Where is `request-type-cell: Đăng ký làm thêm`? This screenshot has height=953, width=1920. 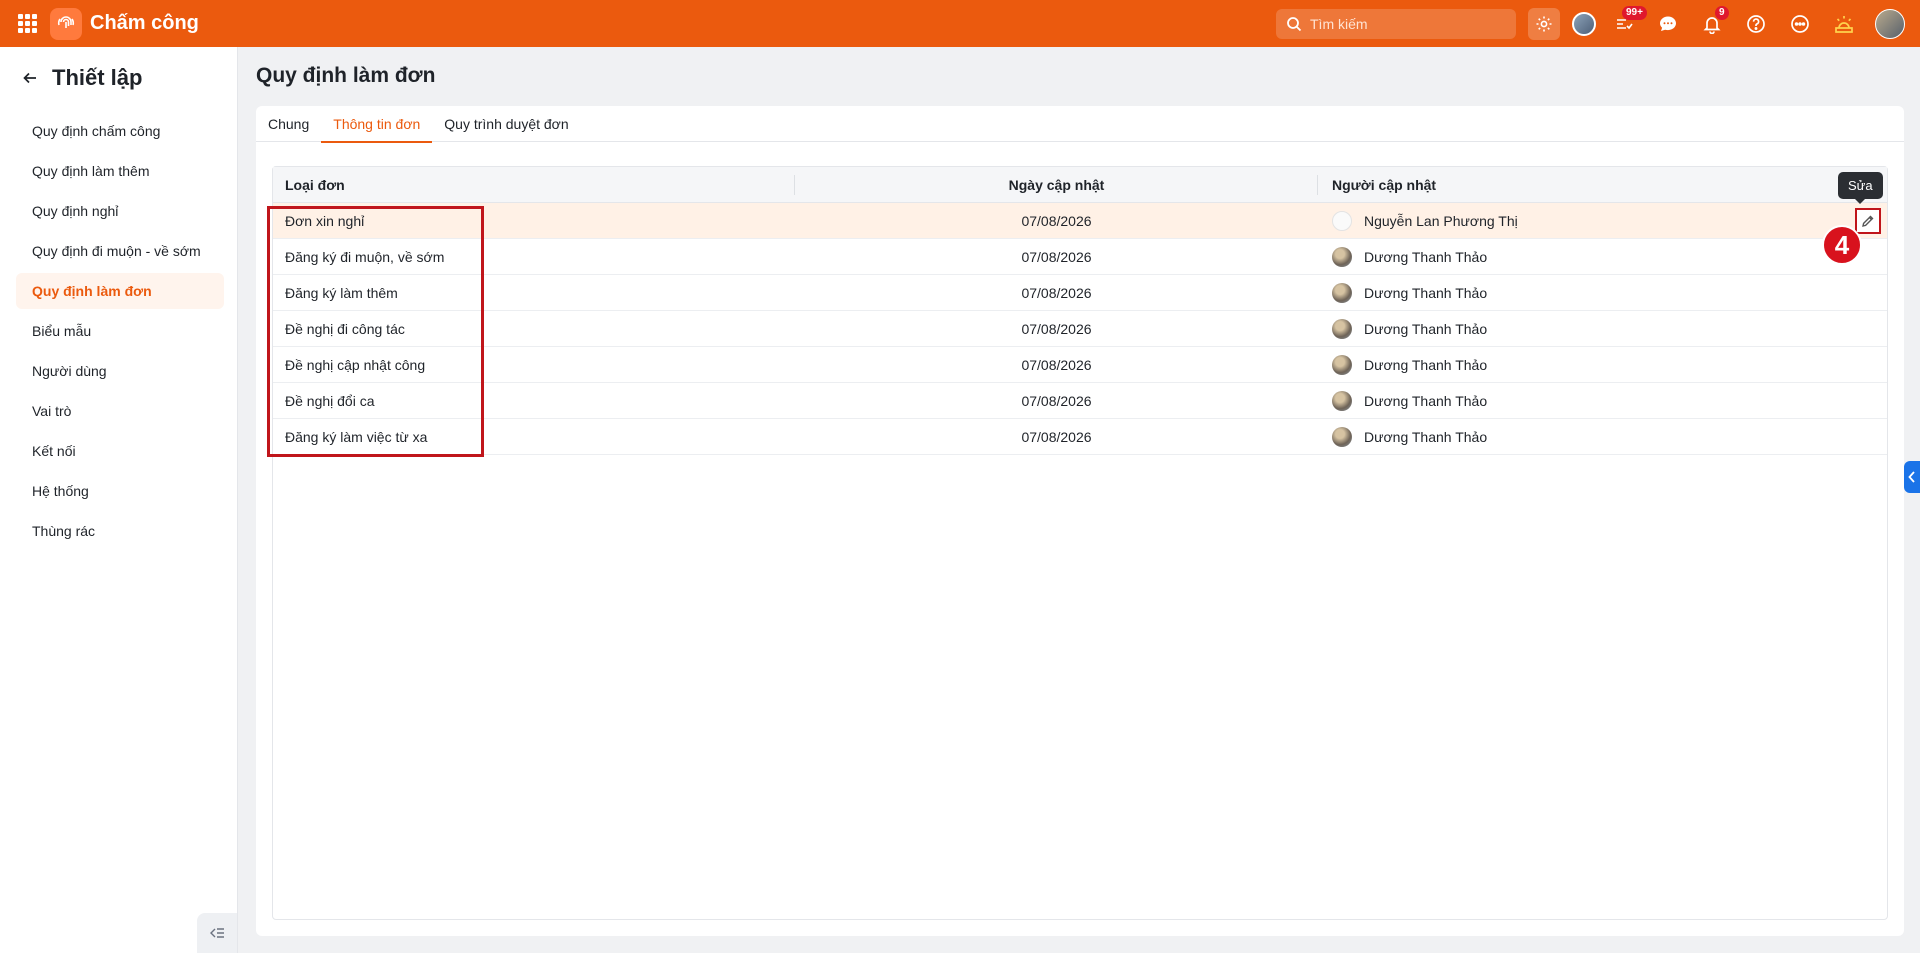
request-type-cell: Đăng ký làm thêm is located at coordinates (341, 293).